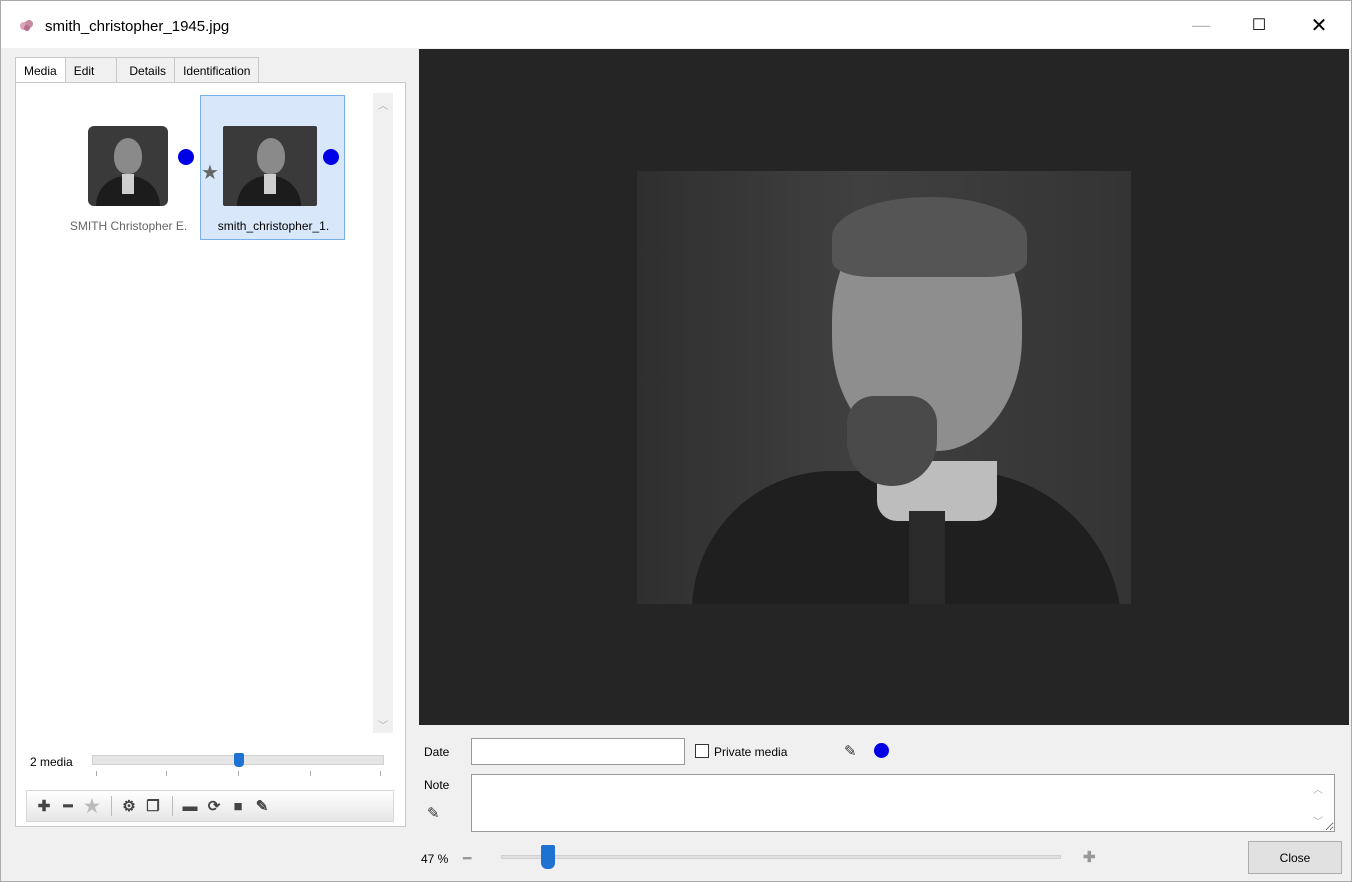 This screenshot has height=882, width=1352. What do you see at coordinates (40, 70) in the screenshot?
I see `tab-media: Media` at bounding box center [40, 70].